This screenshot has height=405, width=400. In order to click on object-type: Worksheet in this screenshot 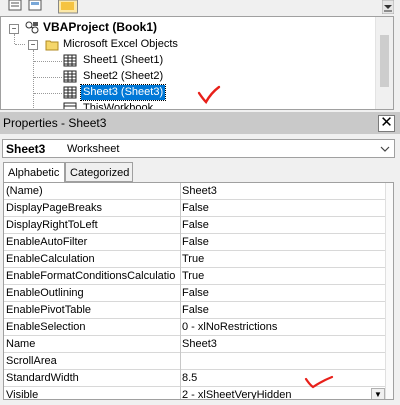, I will do `click(93, 149)`.